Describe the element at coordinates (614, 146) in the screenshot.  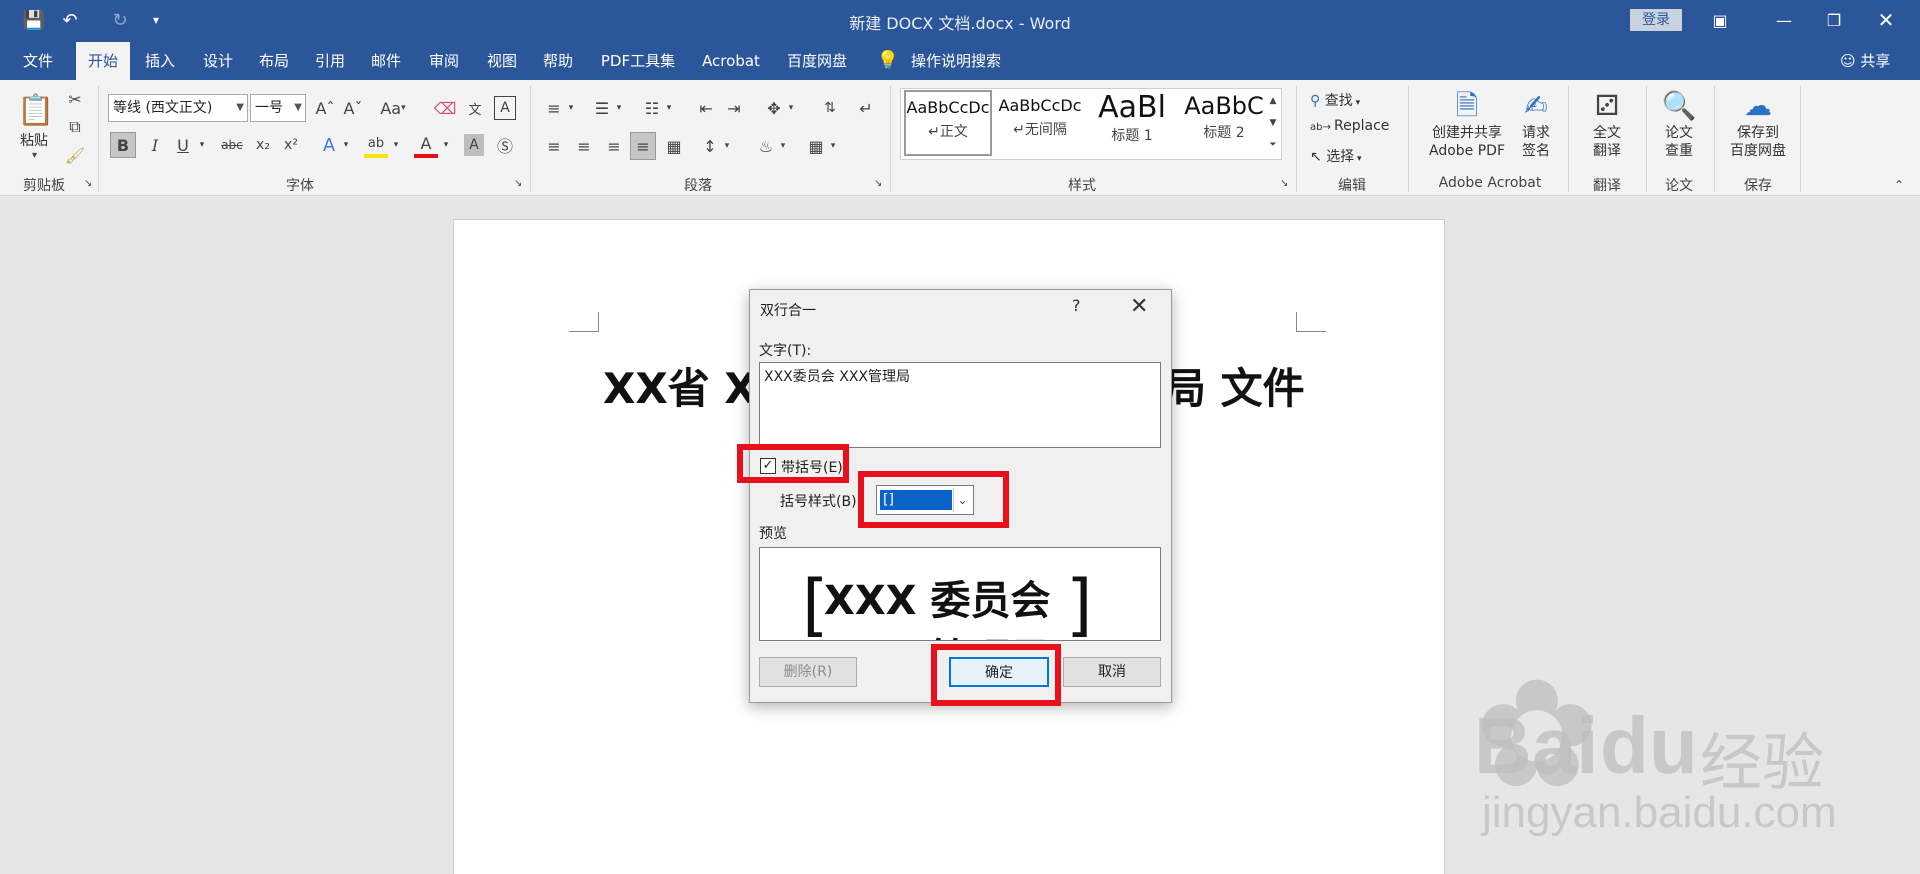
I see `align-right-icon: ≡` at that location.